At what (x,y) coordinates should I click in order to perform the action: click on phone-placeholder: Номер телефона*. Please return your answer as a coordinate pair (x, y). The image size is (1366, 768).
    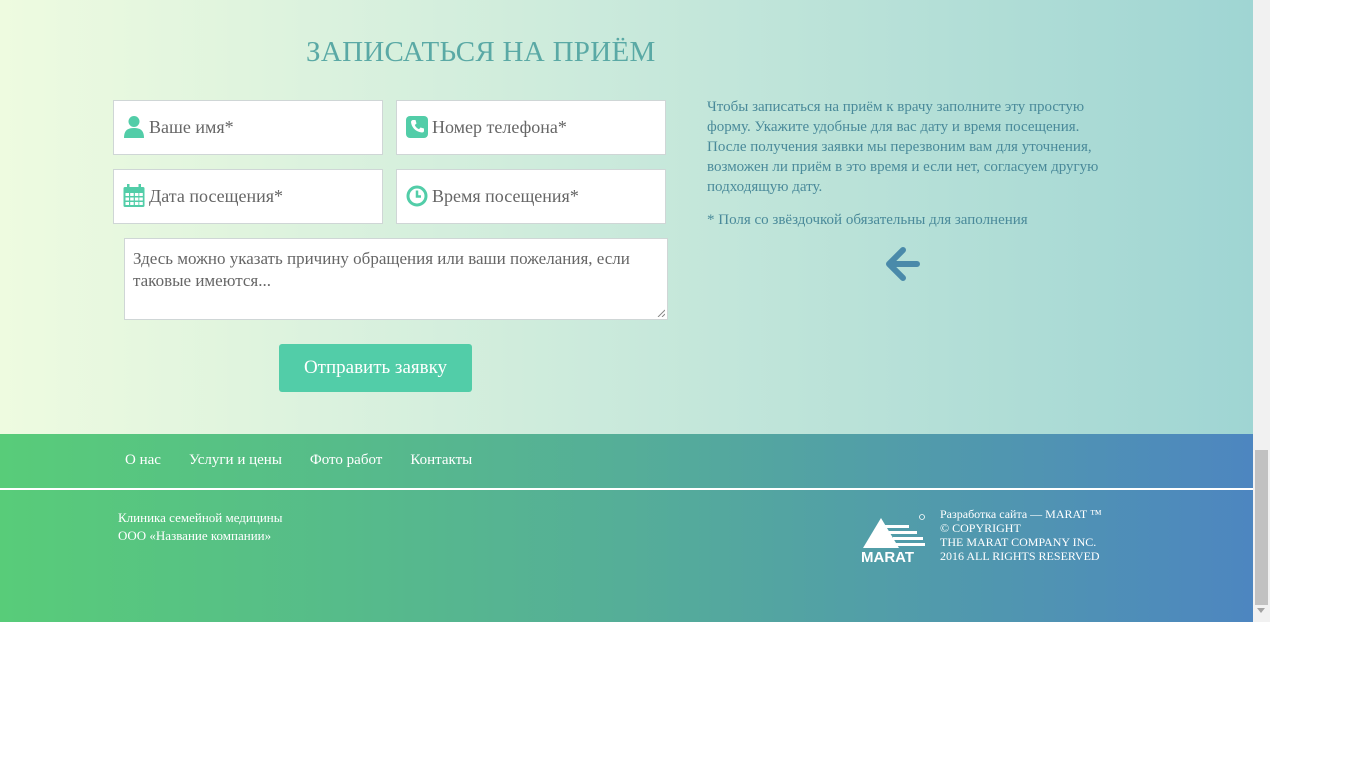
    Looking at the image, I should click on (499, 127).